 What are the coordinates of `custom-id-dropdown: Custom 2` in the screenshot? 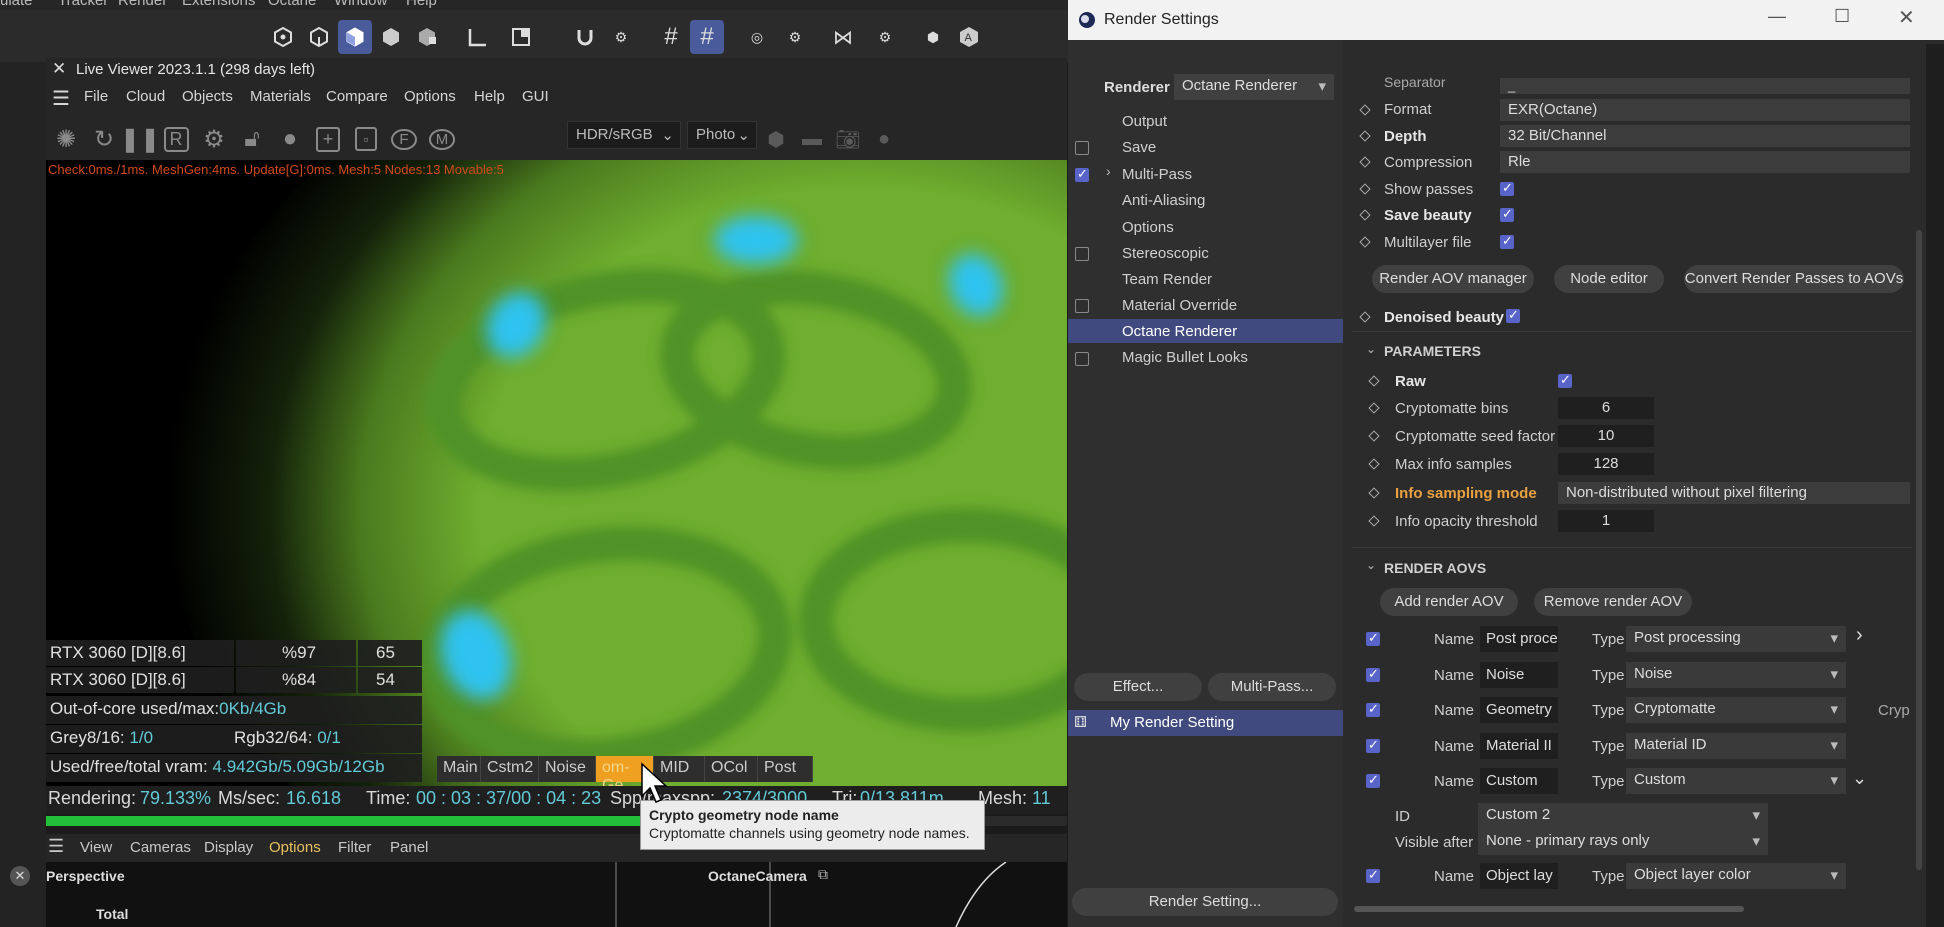 It's located at (1623, 816).